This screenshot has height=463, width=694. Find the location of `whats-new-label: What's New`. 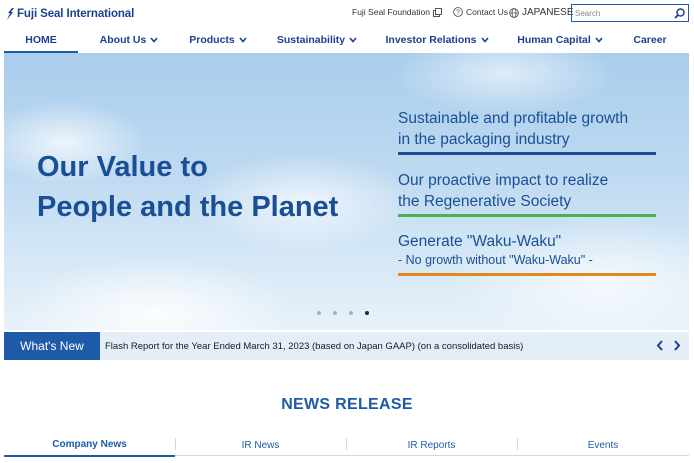

whats-new-label: What's New is located at coordinates (52, 346).